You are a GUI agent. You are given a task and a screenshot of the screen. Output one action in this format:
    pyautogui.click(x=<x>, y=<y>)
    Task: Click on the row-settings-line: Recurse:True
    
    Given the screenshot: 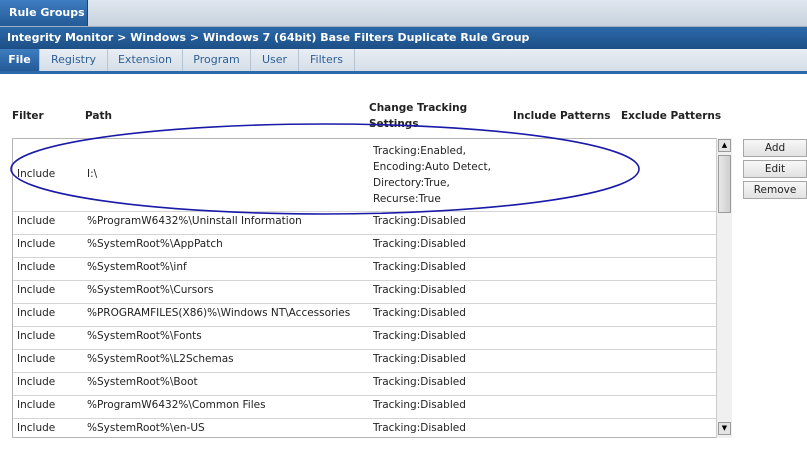 What is the action you would take?
    pyautogui.click(x=407, y=199)
    